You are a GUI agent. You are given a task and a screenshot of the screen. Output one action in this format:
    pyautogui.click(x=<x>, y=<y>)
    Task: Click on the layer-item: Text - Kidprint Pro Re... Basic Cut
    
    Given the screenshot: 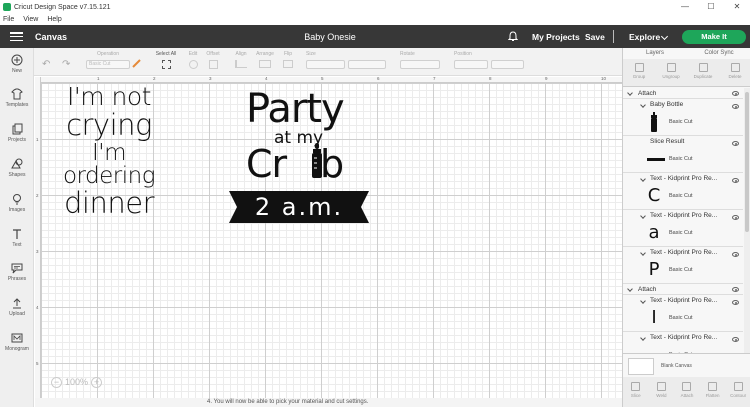 What is the action you would take?
    pyautogui.click(x=683, y=342)
    